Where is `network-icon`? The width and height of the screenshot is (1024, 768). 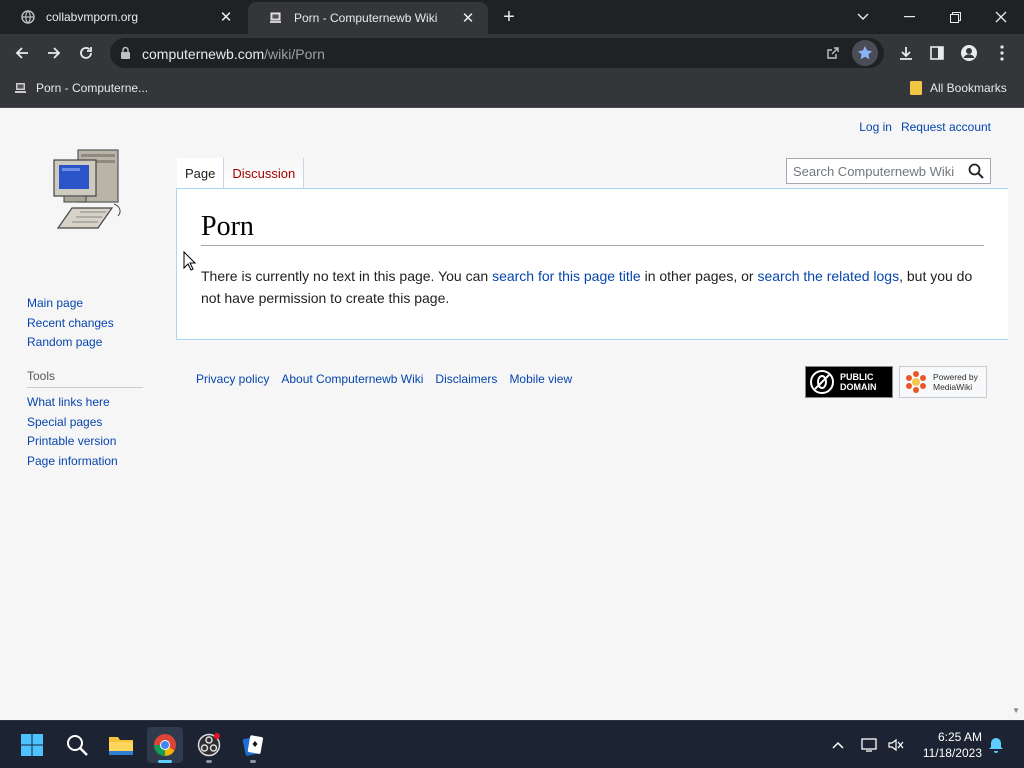 network-icon is located at coordinates (870, 745).